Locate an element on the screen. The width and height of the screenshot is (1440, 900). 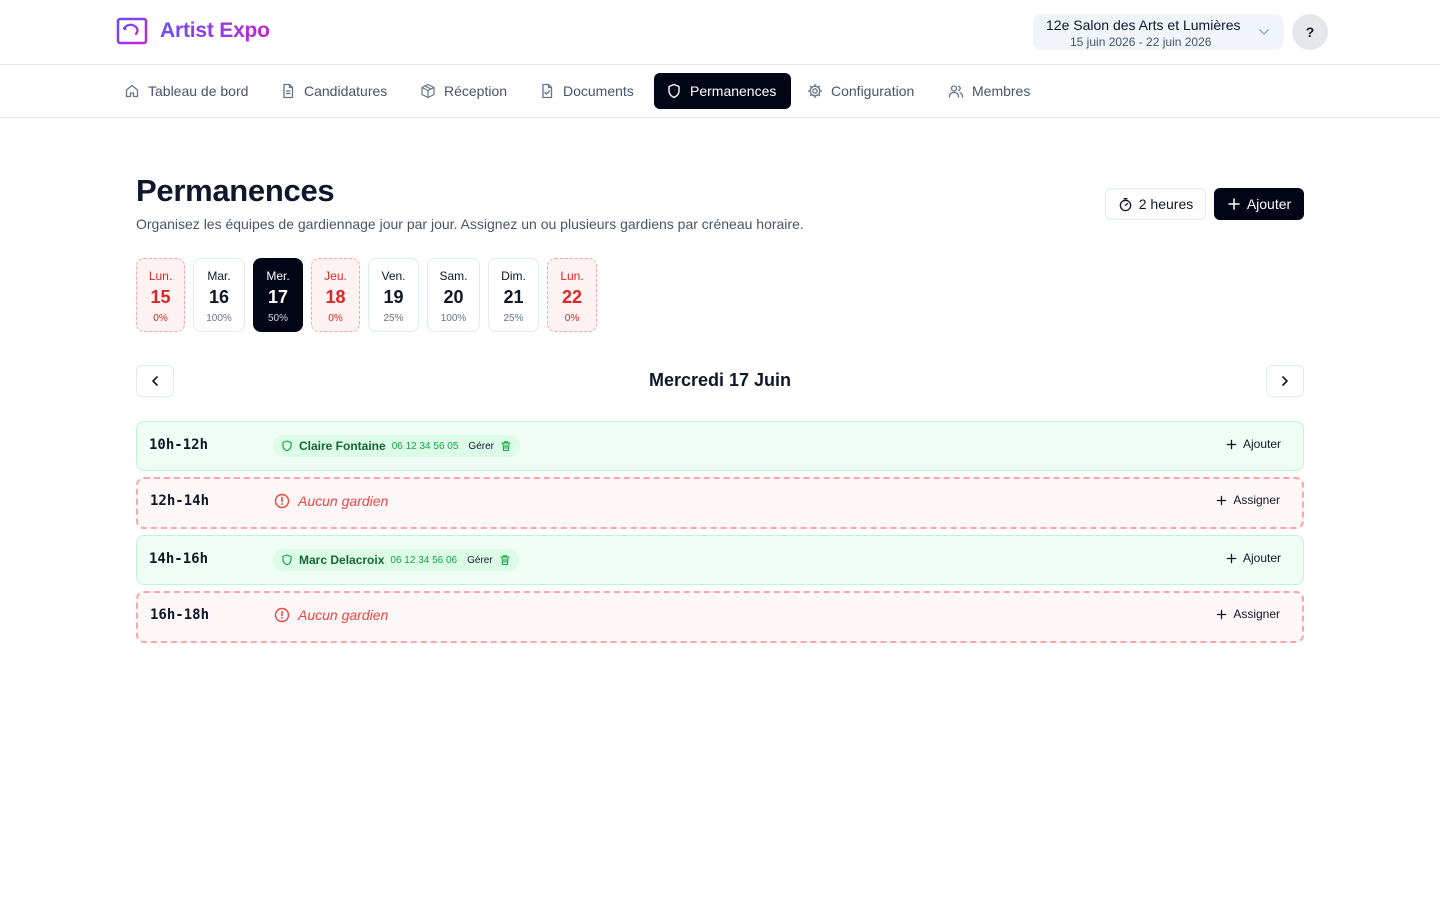
day-number: 20 is located at coordinates (453, 297).